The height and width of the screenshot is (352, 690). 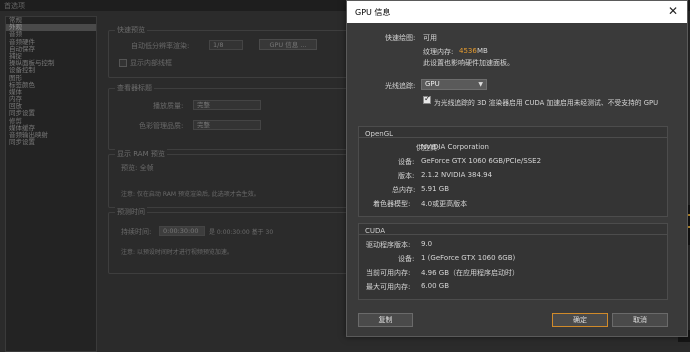 I want to click on version-label: 版本:, so click(x=406, y=176).